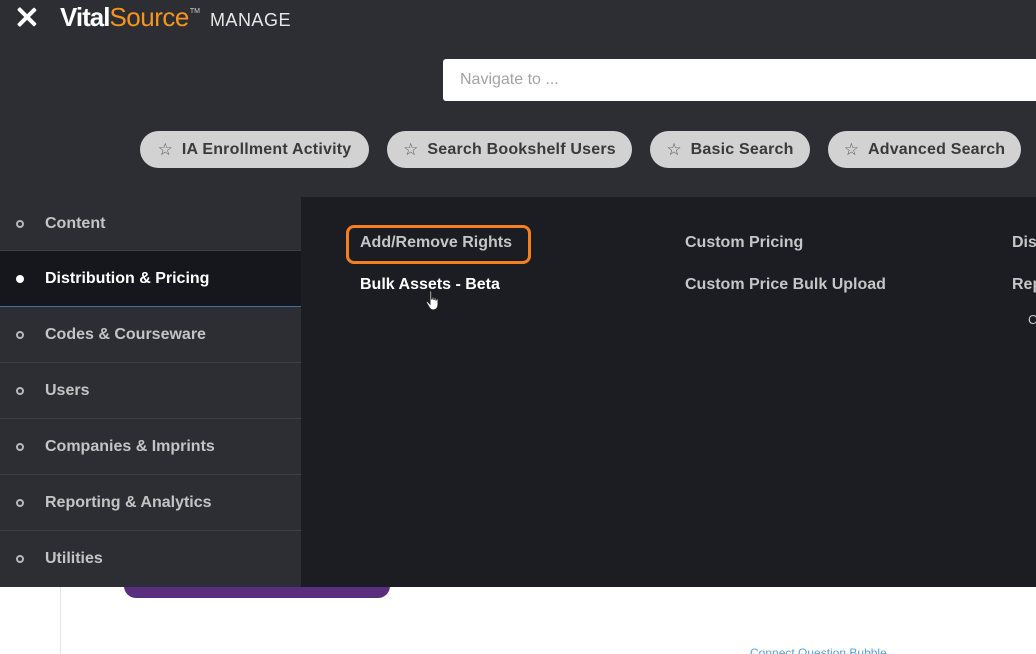 Image resolution: width=1036 pixels, height=654 pixels. What do you see at coordinates (250, 20) in the screenshot?
I see `logo-manage: MANAGE` at bounding box center [250, 20].